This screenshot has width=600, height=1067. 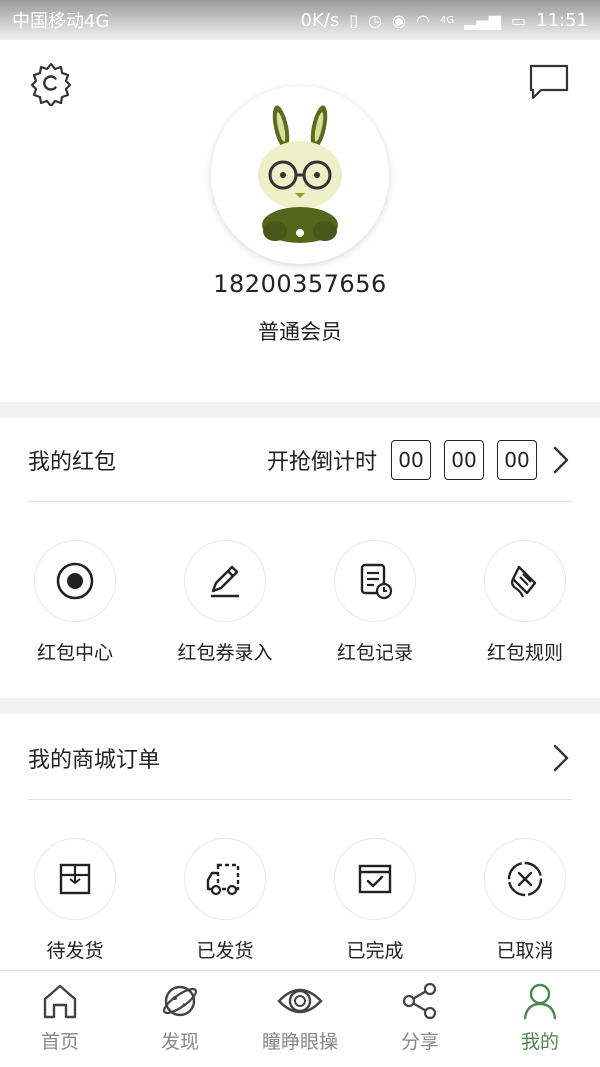 What do you see at coordinates (320, 20) in the screenshot?
I see `network-speed: 0K/s` at bounding box center [320, 20].